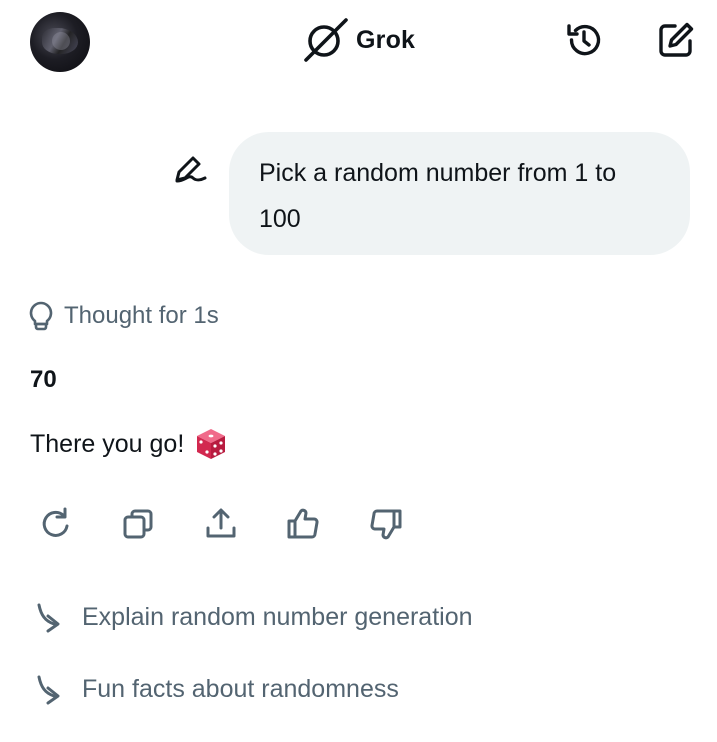 Image resolution: width=717 pixels, height=742 pixels. I want to click on suggestion-item: Explain random number generation, so click(251, 617).